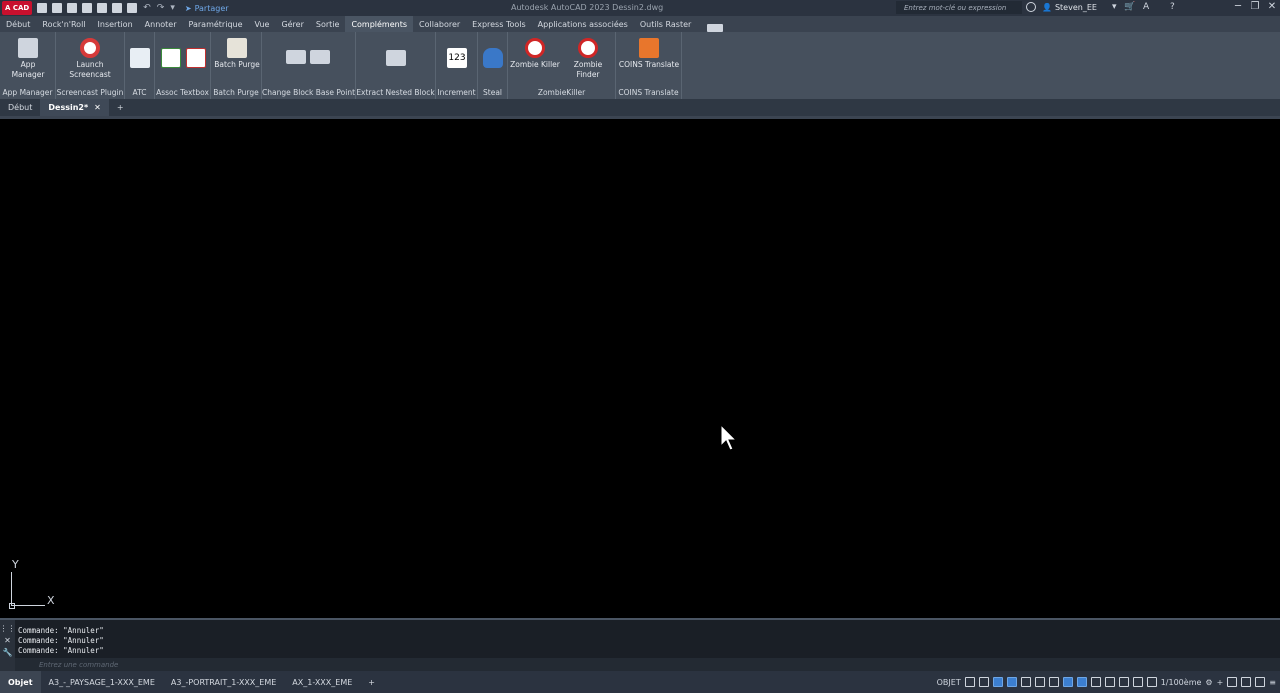  I want to click on zombie-finder-button: Zombie Finder, so click(588, 59).